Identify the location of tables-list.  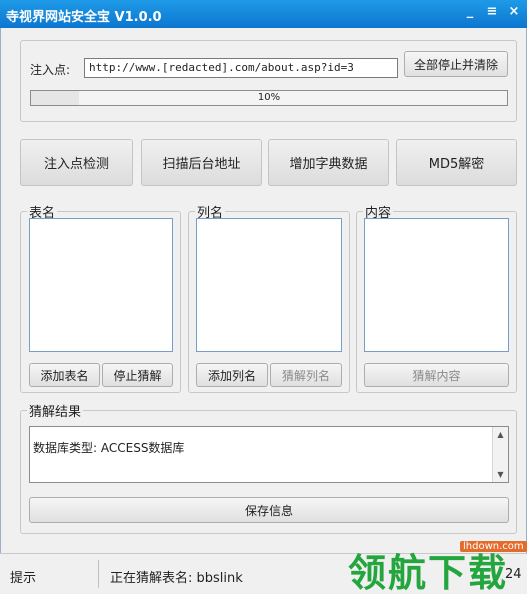
(101, 285).